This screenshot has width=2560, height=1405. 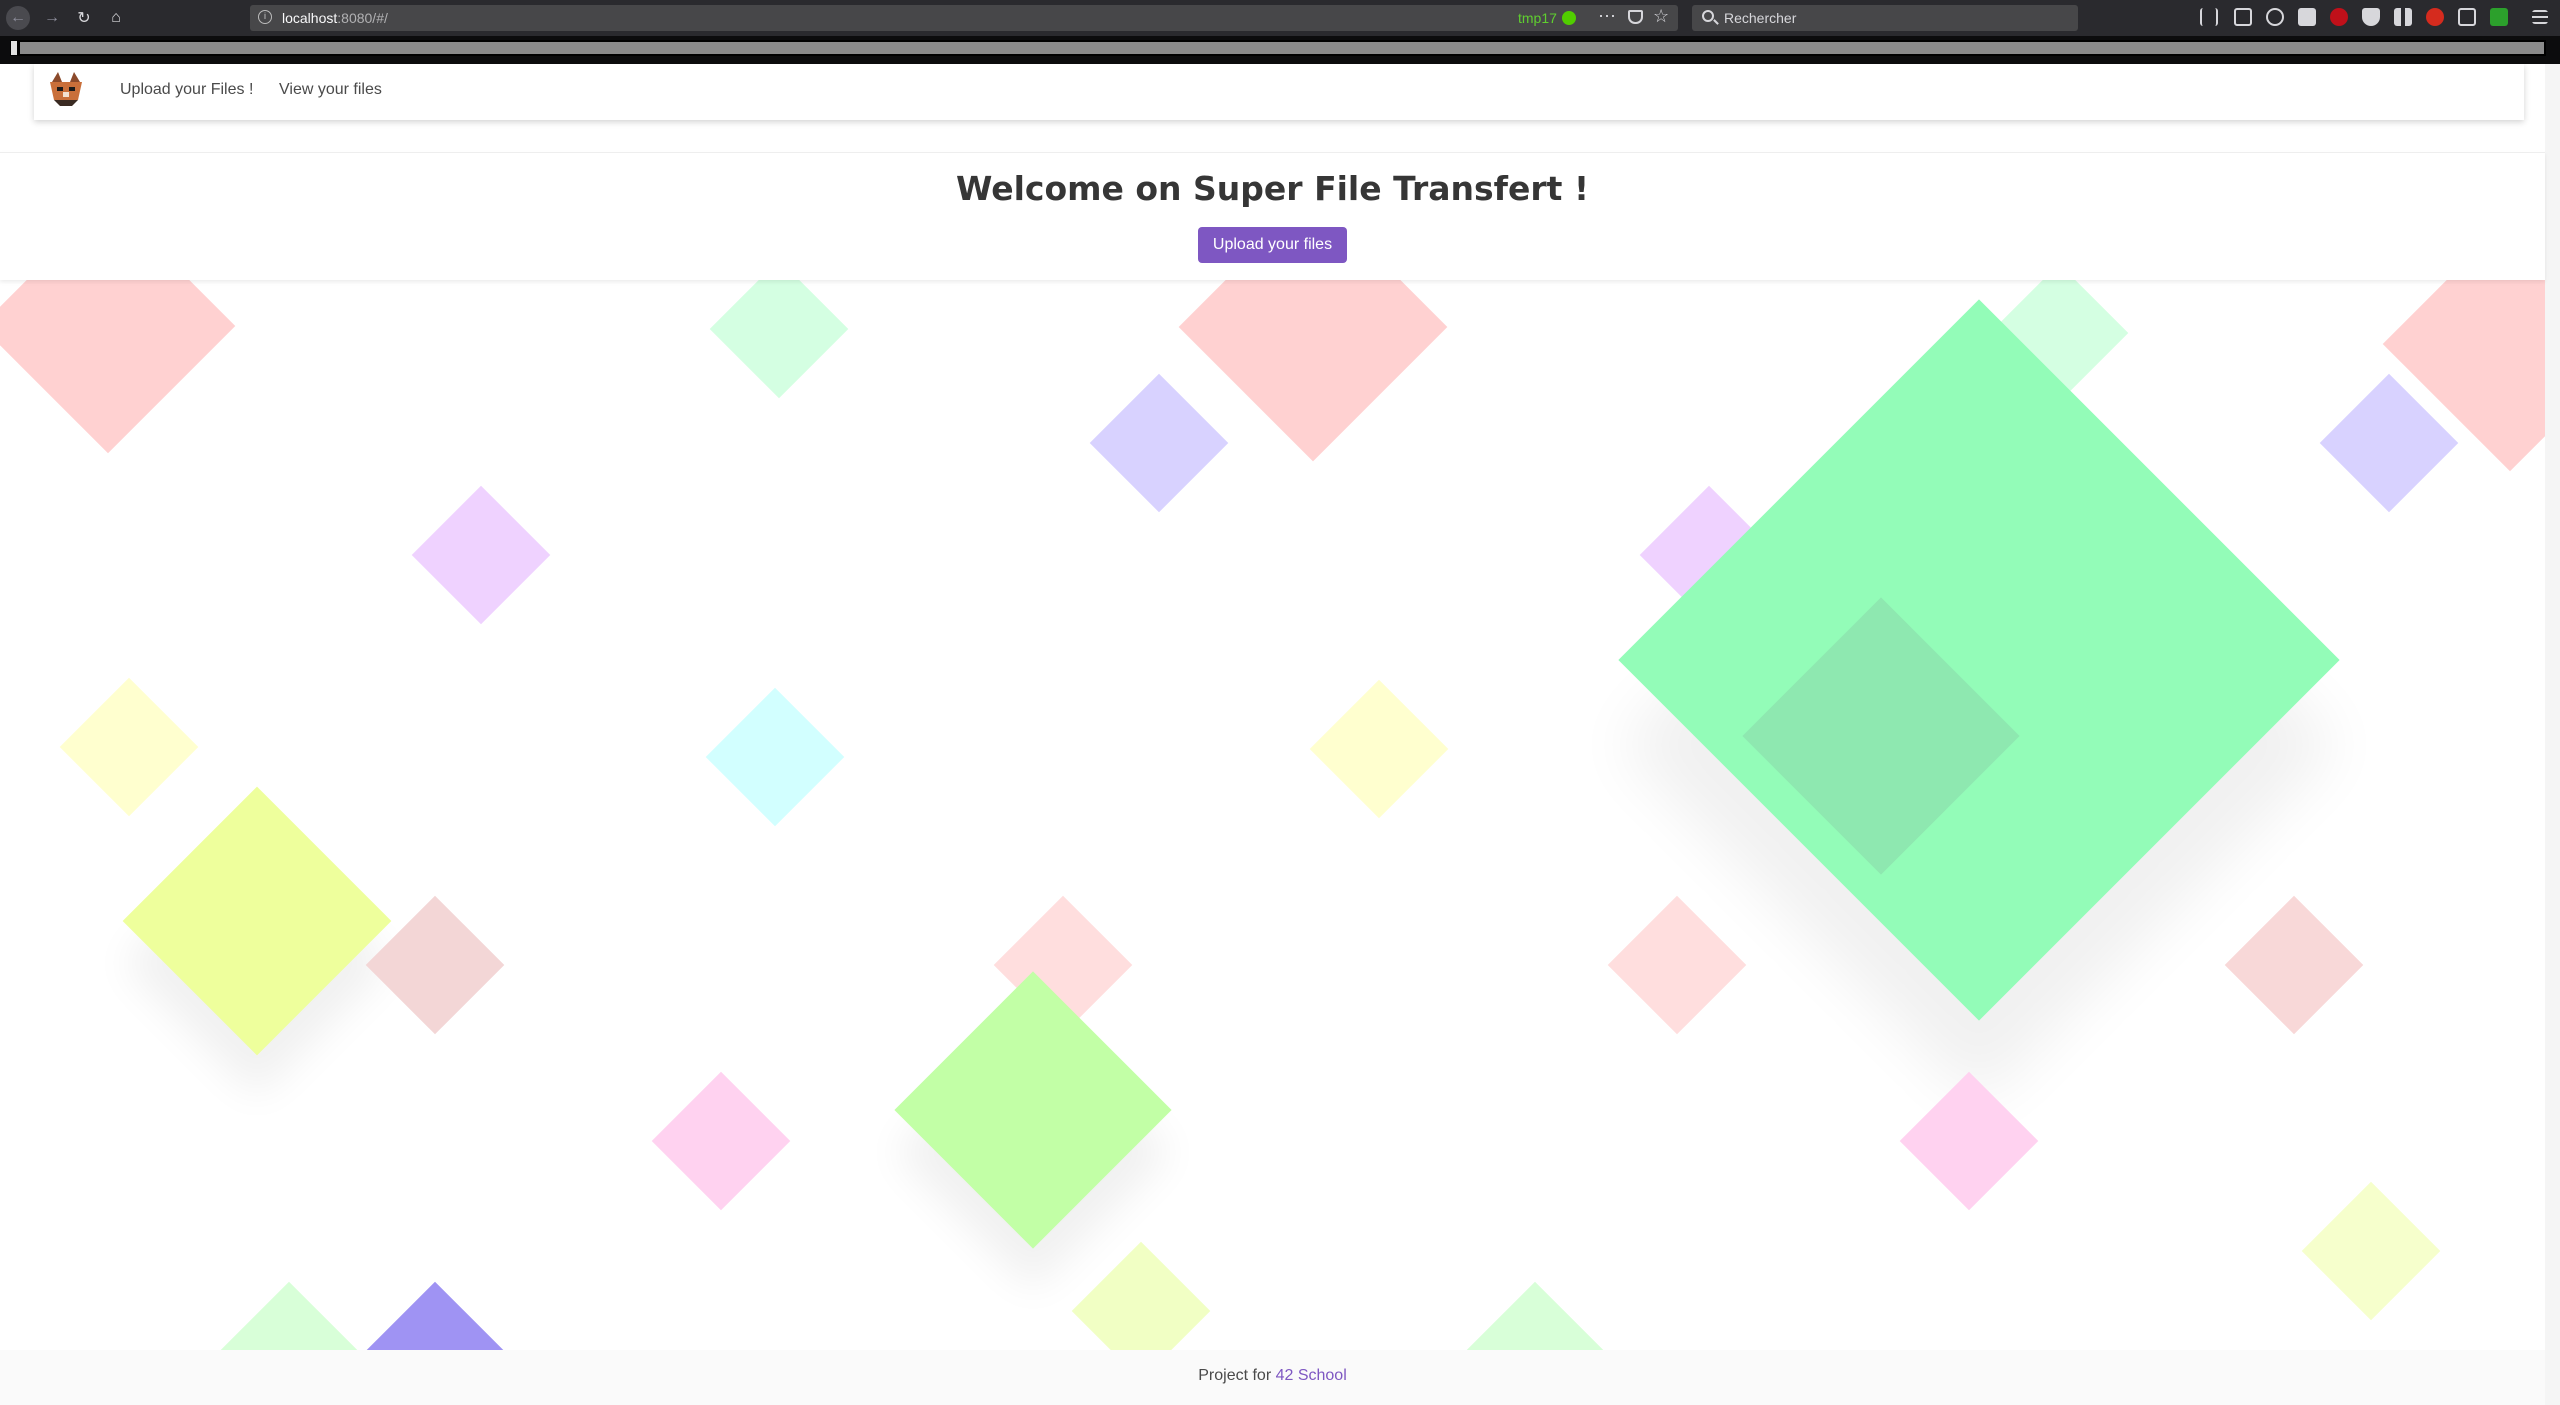 I want to click on reload-icon: ↻, so click(x=84, y=18).